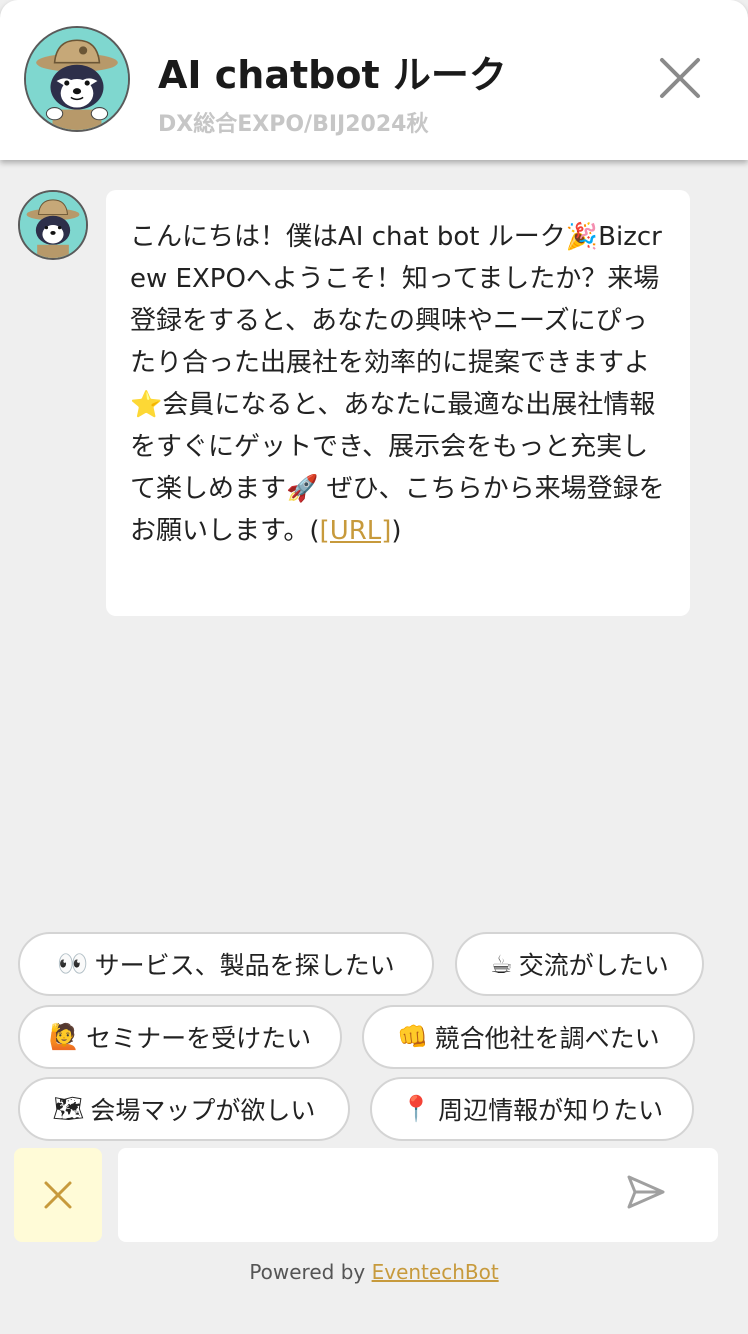  I want to click on bot-avatar, so click(77, 79).